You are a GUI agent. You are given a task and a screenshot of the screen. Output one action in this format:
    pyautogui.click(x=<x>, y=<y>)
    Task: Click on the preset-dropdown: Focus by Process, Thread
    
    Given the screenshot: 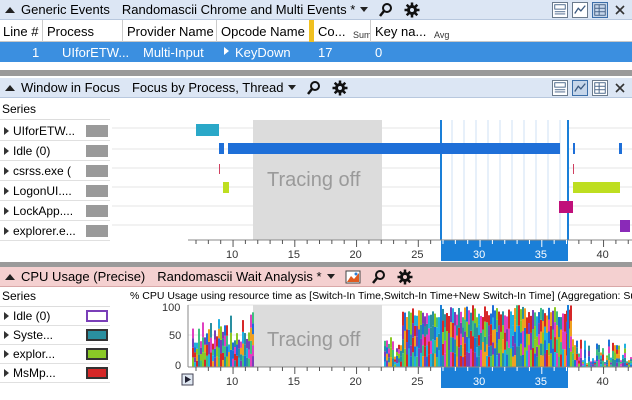 What is the action you would take?
    pyautogui.click(x=214, y=87)
    